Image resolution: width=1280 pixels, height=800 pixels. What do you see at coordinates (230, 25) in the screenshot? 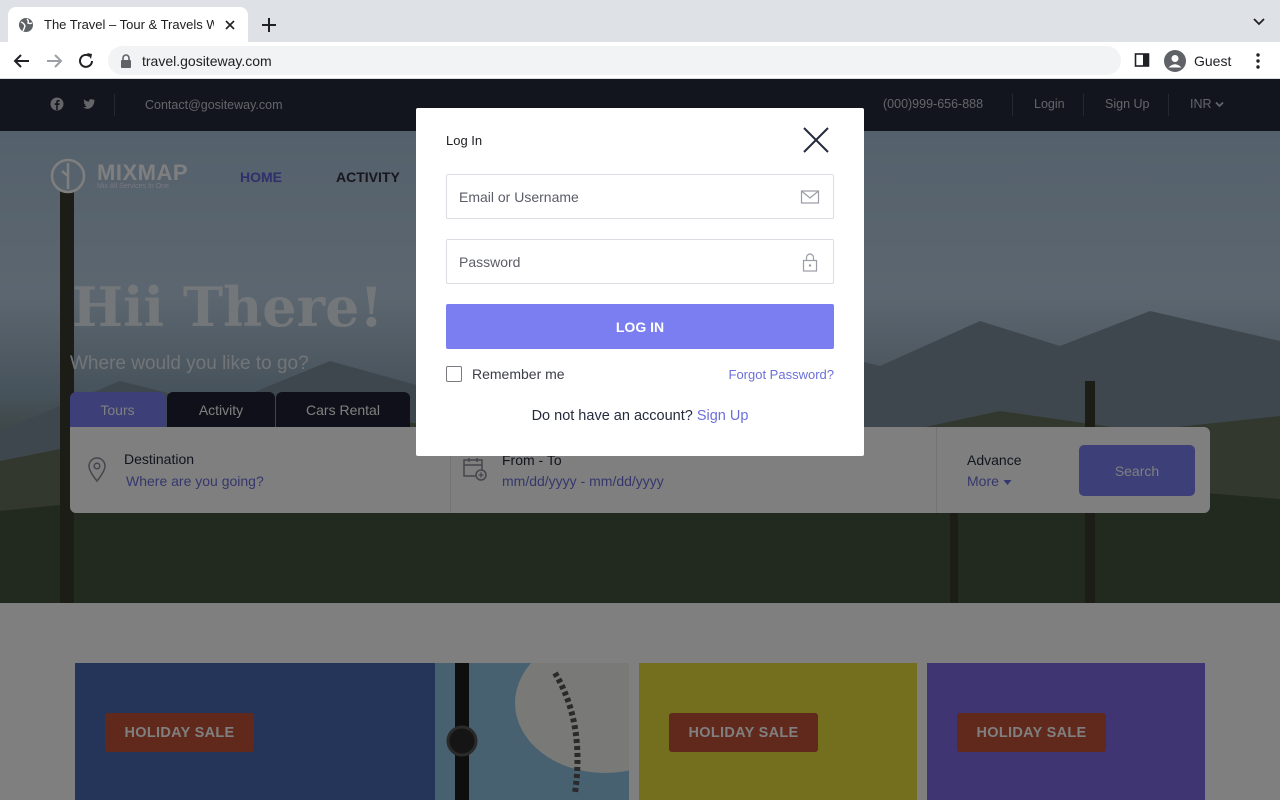
I see `close-tab-icon` at bounding box center [230, 25].